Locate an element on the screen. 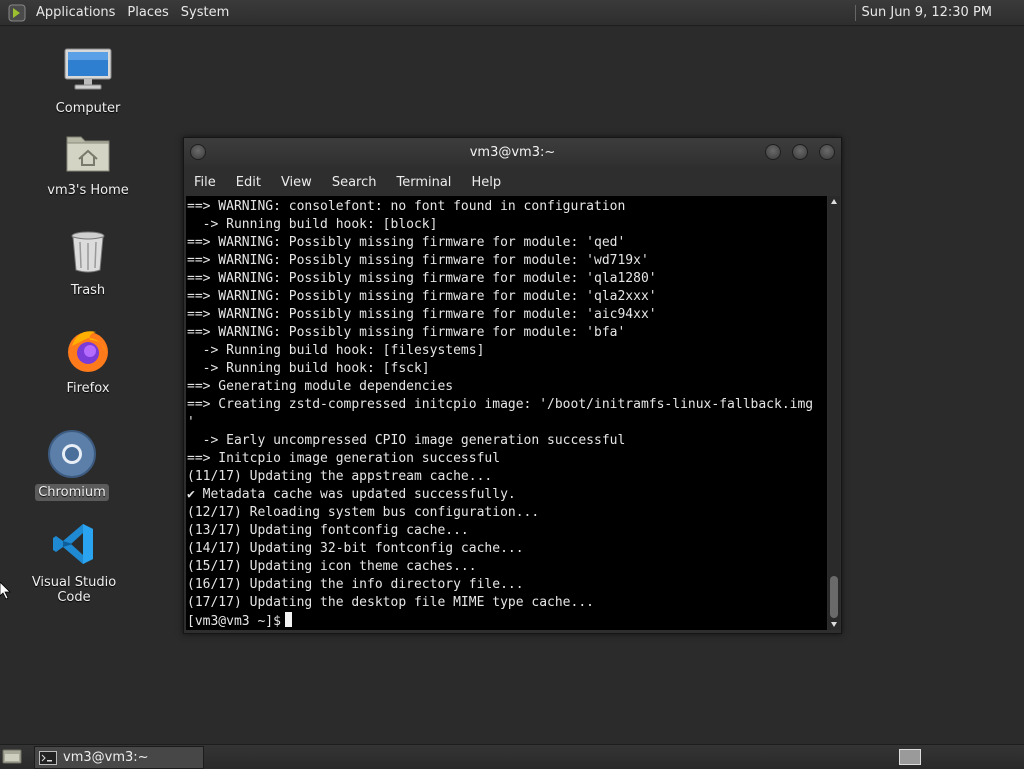 The height and width of the screenshot is (769, 1024). scroll-down-arrow-icon is located at coordinates (834, 624).